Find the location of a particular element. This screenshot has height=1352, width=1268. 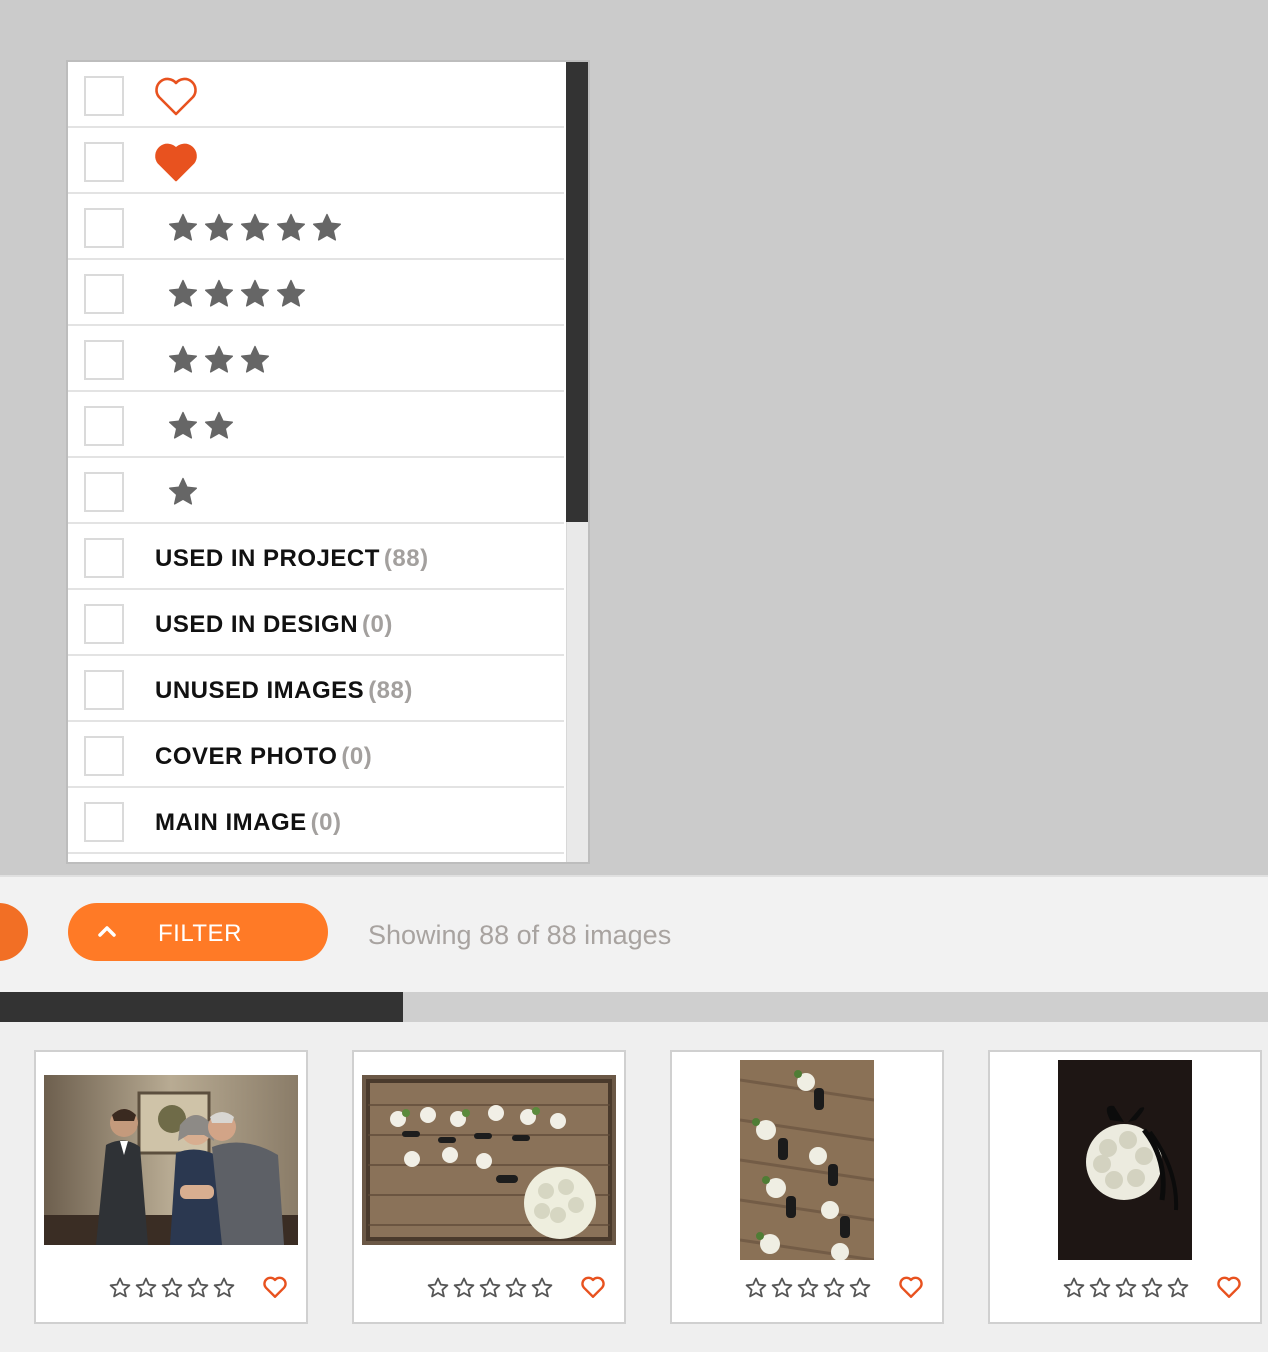

filter-option-label: USED IN DESIGN (0) is located at coordinates (274, 625).